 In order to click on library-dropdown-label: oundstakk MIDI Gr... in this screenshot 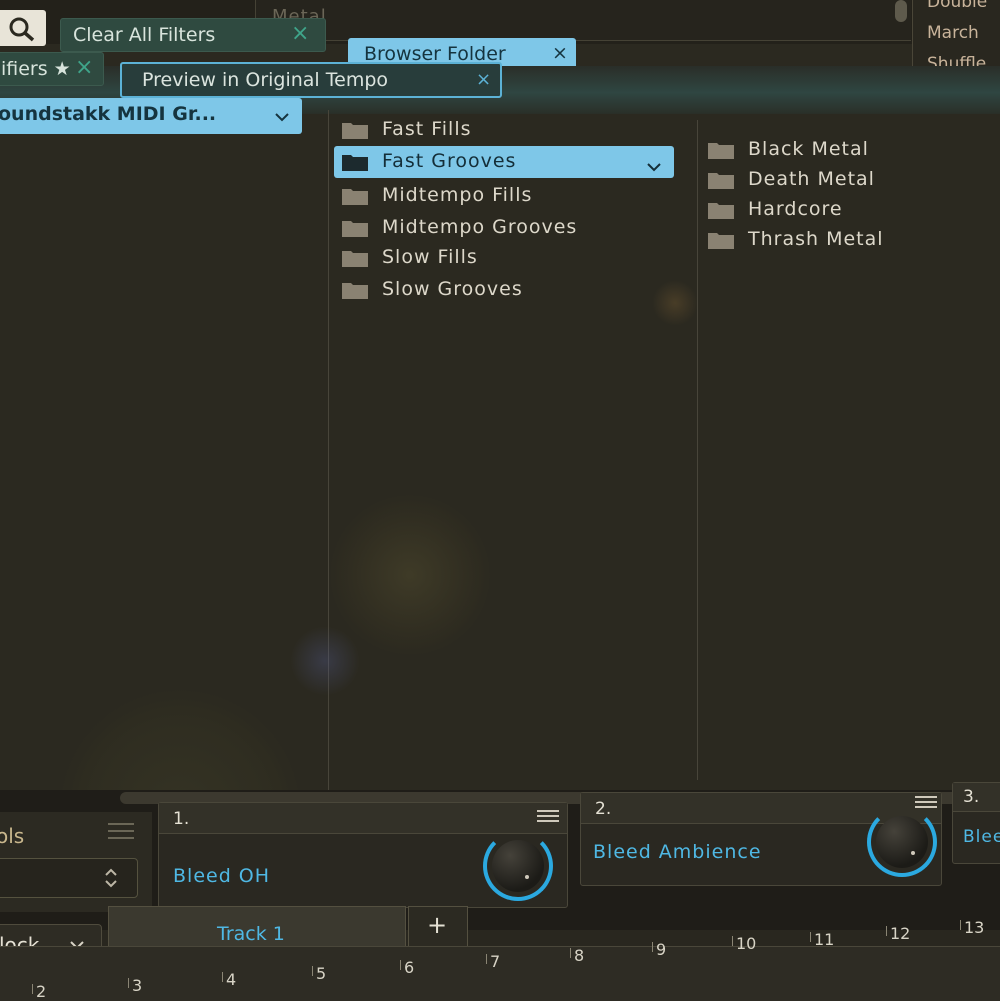, I will do `click(108, 114)`.